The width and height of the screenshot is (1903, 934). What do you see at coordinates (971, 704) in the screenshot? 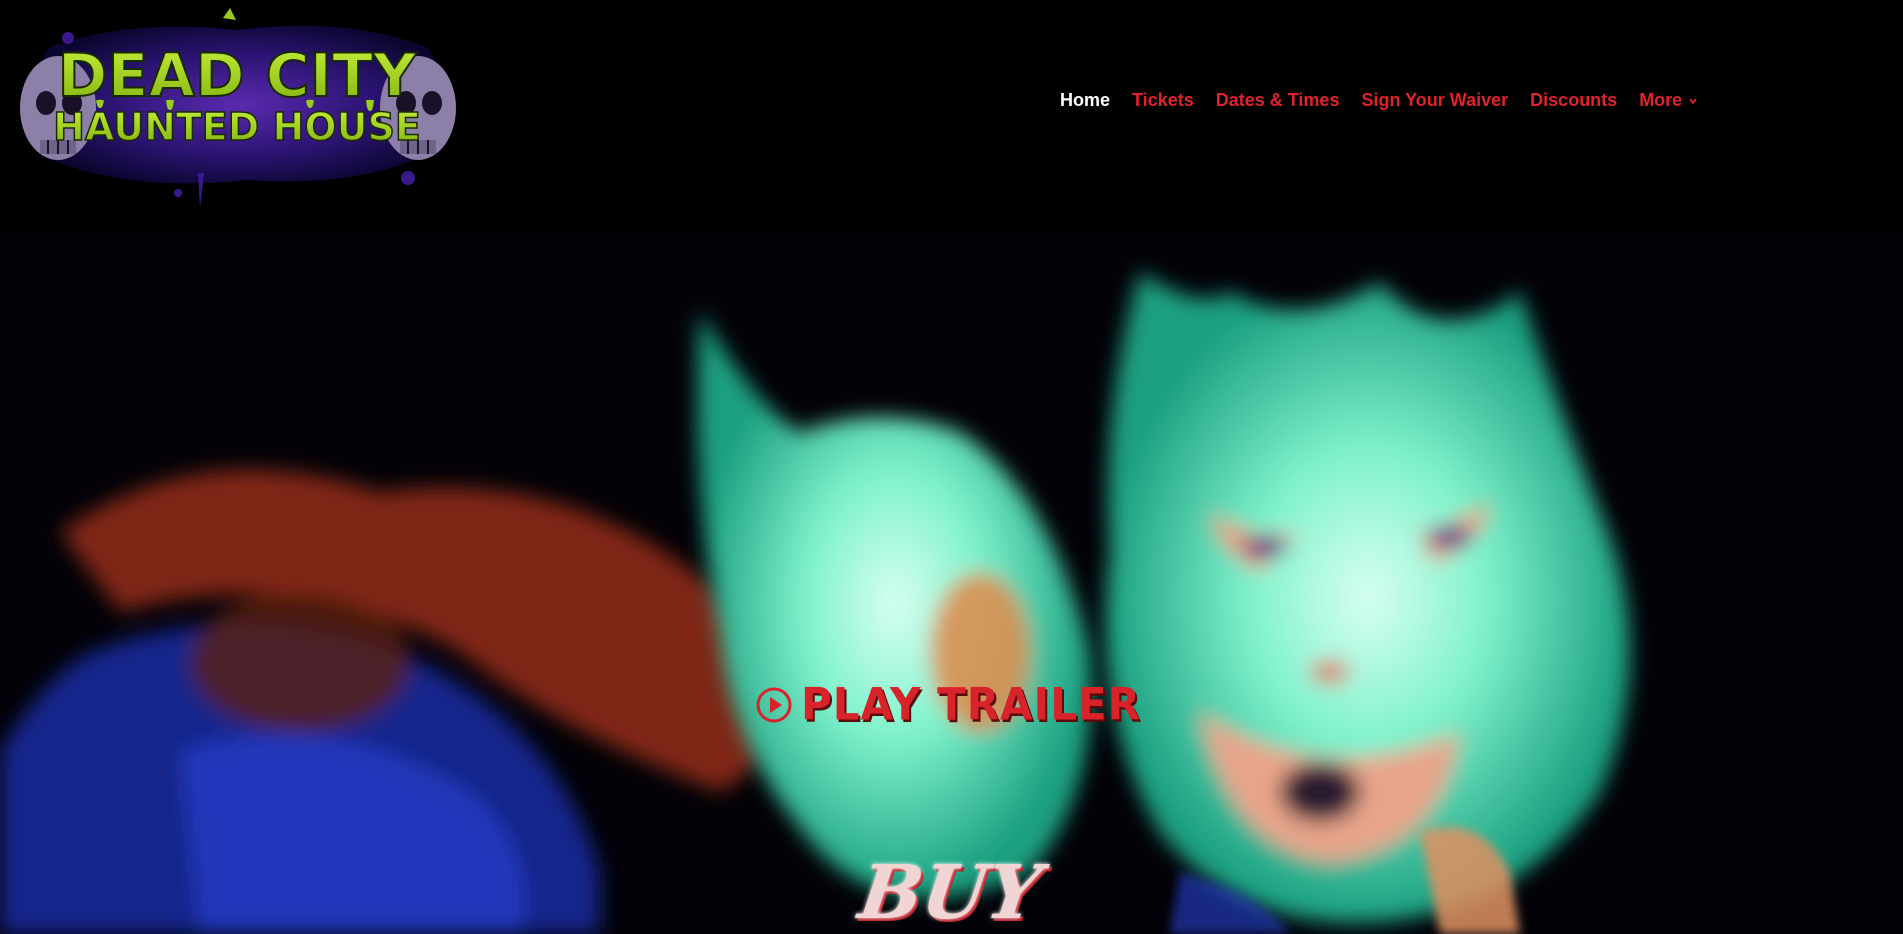
I see `play-trailer-label: PLAY TRAILER` at bounding box center [971, 704].